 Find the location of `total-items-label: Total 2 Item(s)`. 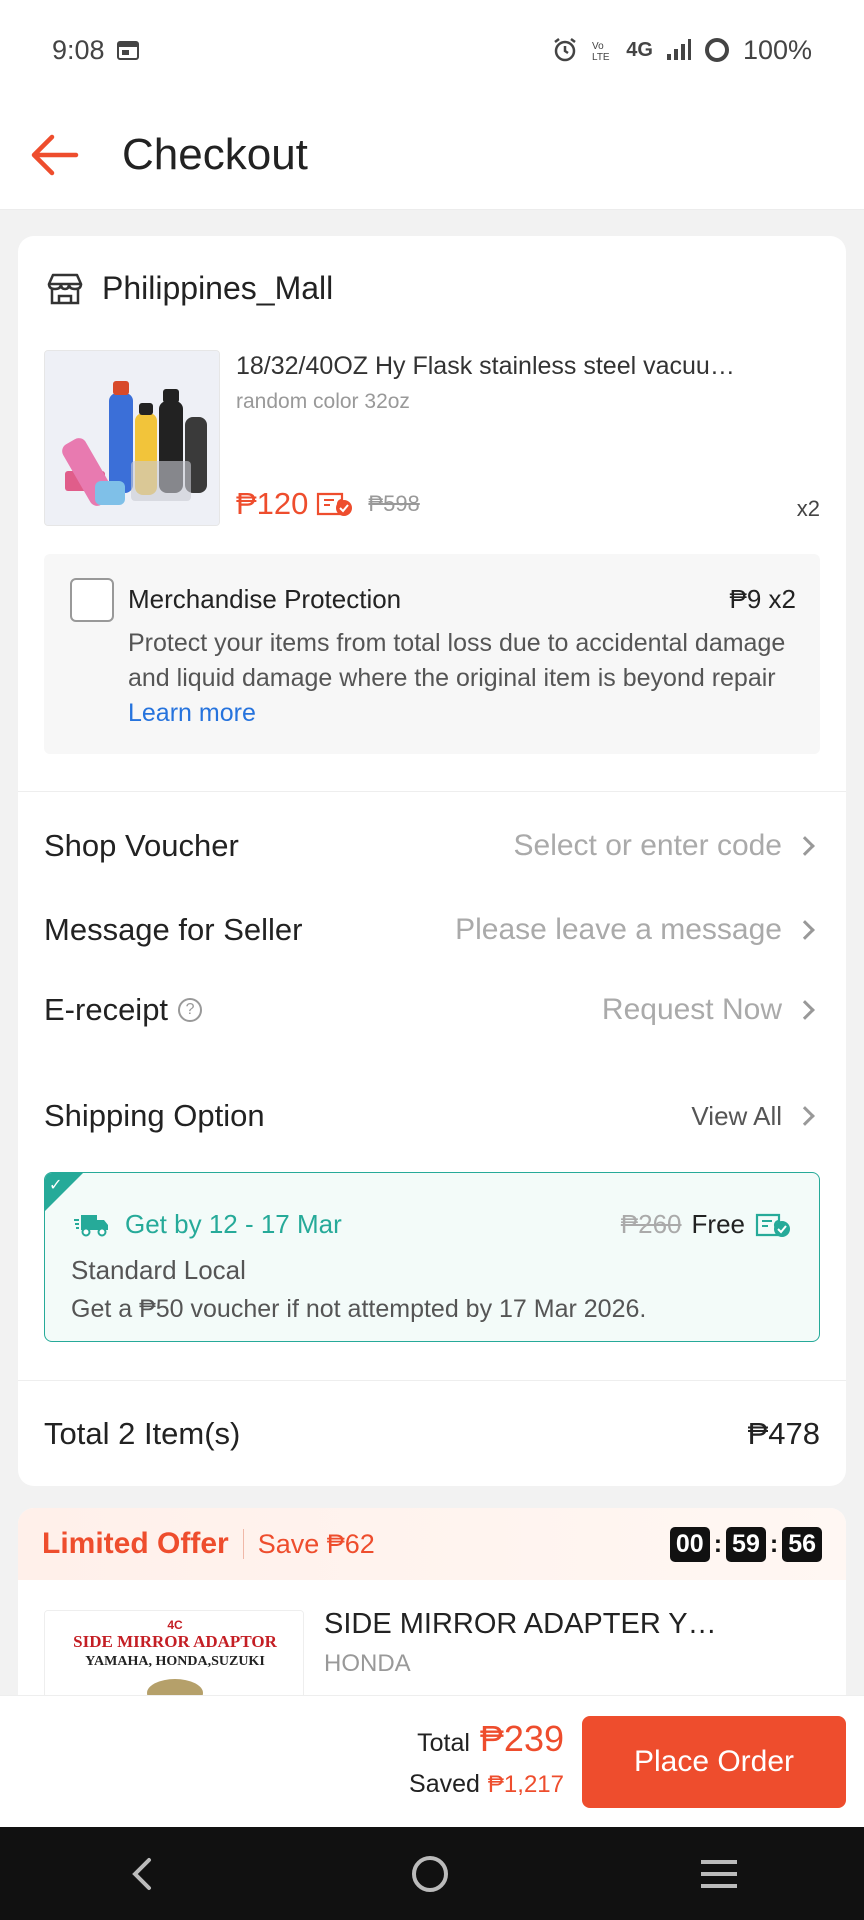

total-items-label: Total 2 Item(s) is located at coordinates (142, 1433).